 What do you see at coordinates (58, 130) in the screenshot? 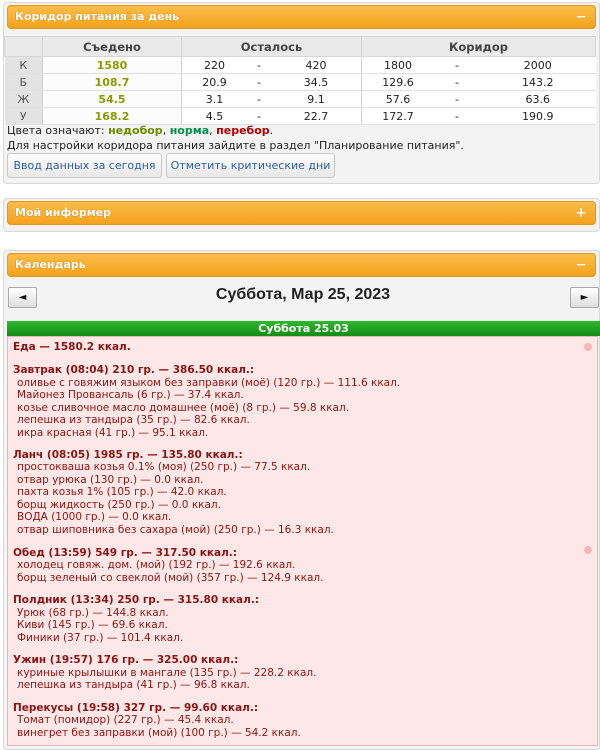
I see `legend-prefix: Цвета означают:` at bounding box center [58, 130].